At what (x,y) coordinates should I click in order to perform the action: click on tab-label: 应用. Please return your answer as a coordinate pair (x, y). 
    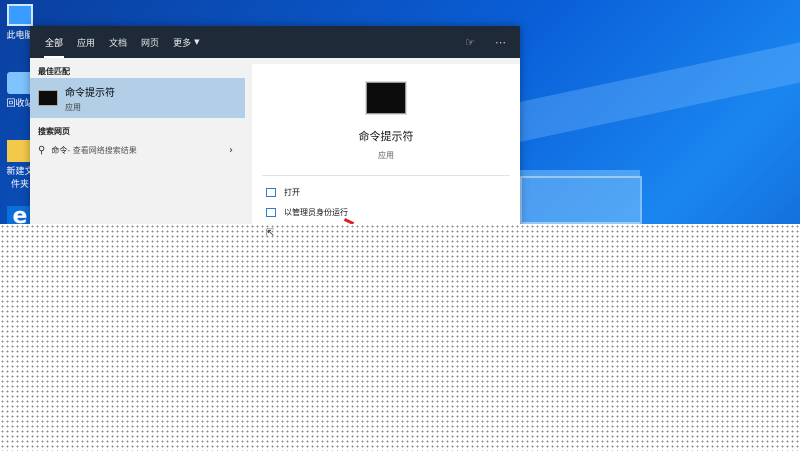
    Looking at the image, I should click on (86, 43).